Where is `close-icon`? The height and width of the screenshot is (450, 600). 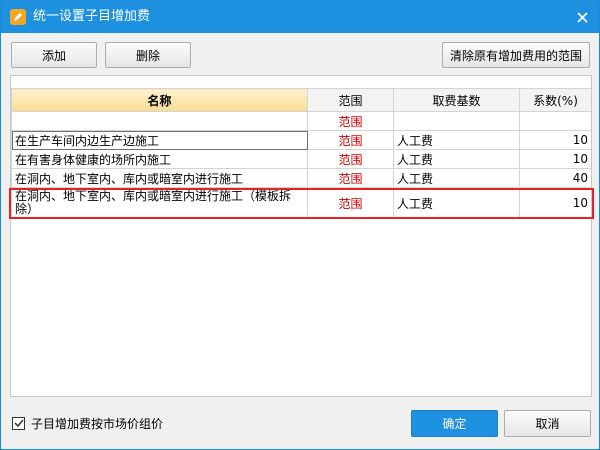 close-icon is located at coordinates (582, 17).